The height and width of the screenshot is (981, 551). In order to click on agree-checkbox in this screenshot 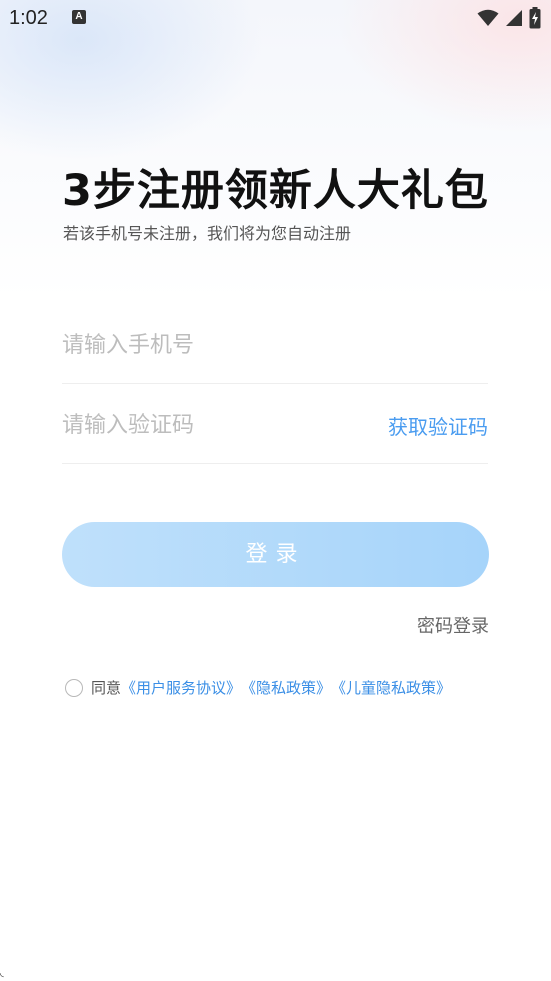, I will do `click(74, 687)`.